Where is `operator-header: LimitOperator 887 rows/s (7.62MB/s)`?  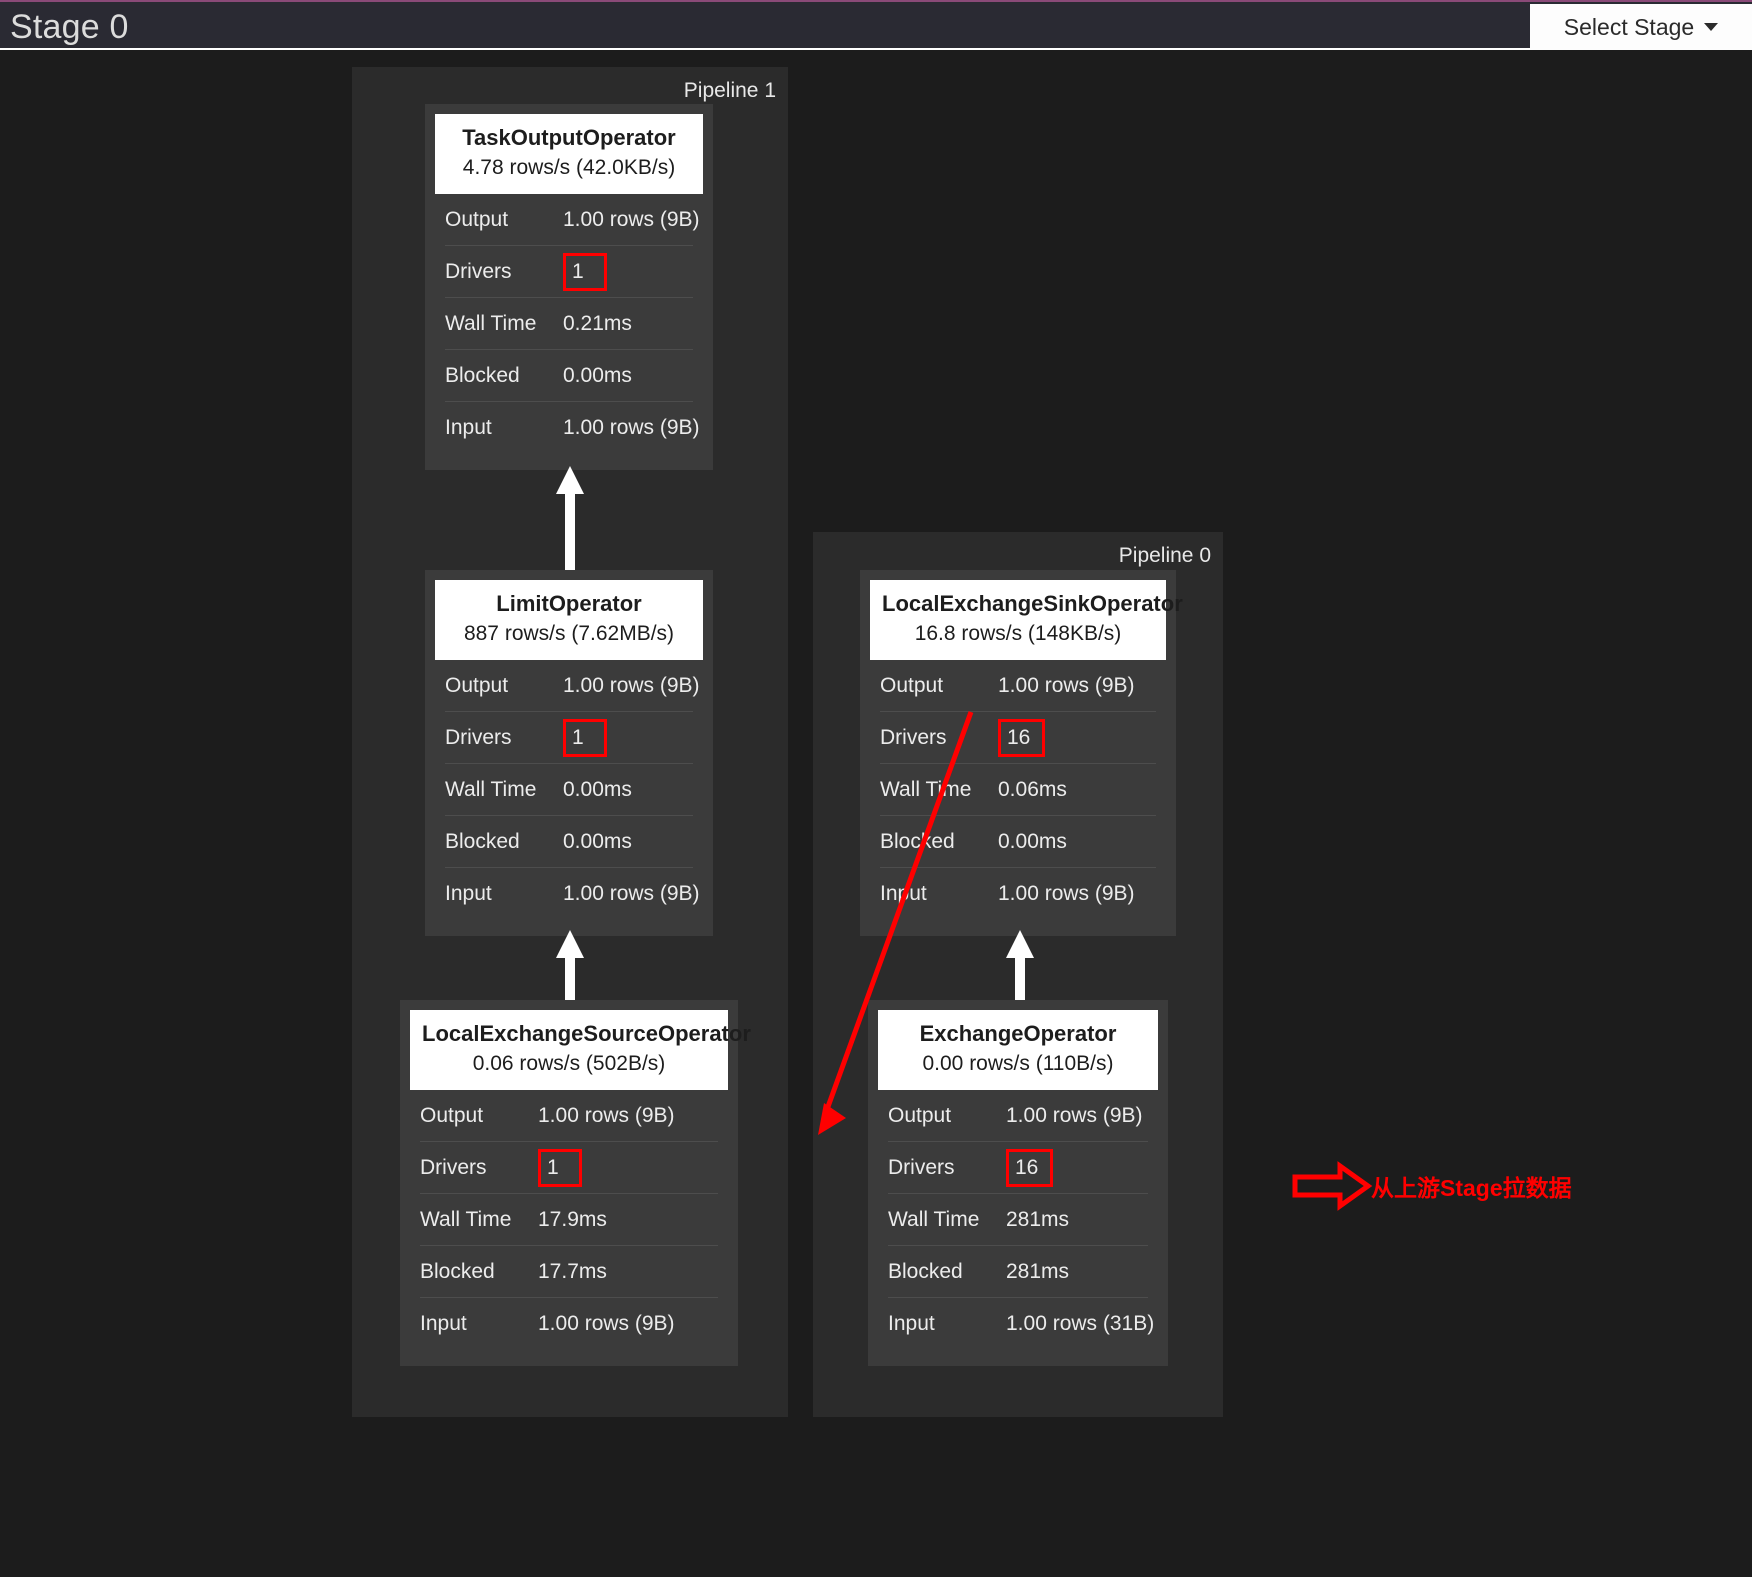
operator-header: LimitOperator 887 rows/s (7.62MB/s) is located at coordinates (569, 620).